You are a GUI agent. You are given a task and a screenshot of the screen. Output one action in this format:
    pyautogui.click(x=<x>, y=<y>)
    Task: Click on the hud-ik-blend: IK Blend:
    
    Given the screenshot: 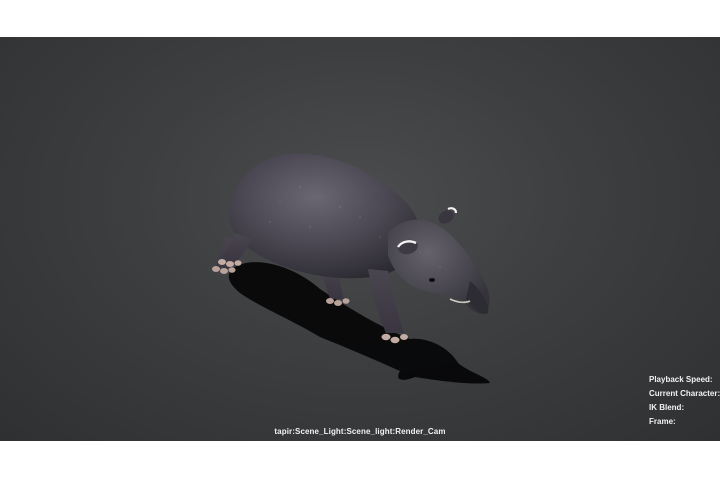 What is the action you would take?
    pyautogui.click(x=667, y=407)
    